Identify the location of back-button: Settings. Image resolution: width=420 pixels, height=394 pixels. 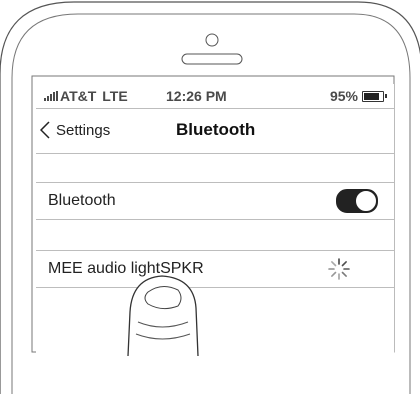
(75, 130).